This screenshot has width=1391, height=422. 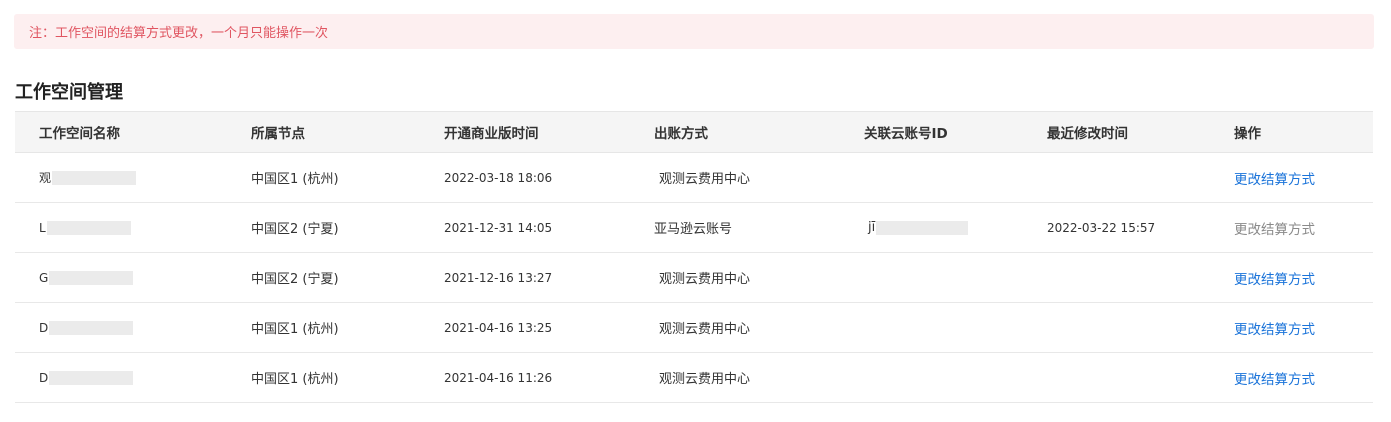 I want to click on column-header-name: 工作空间名称, so click(x=133, y=132).